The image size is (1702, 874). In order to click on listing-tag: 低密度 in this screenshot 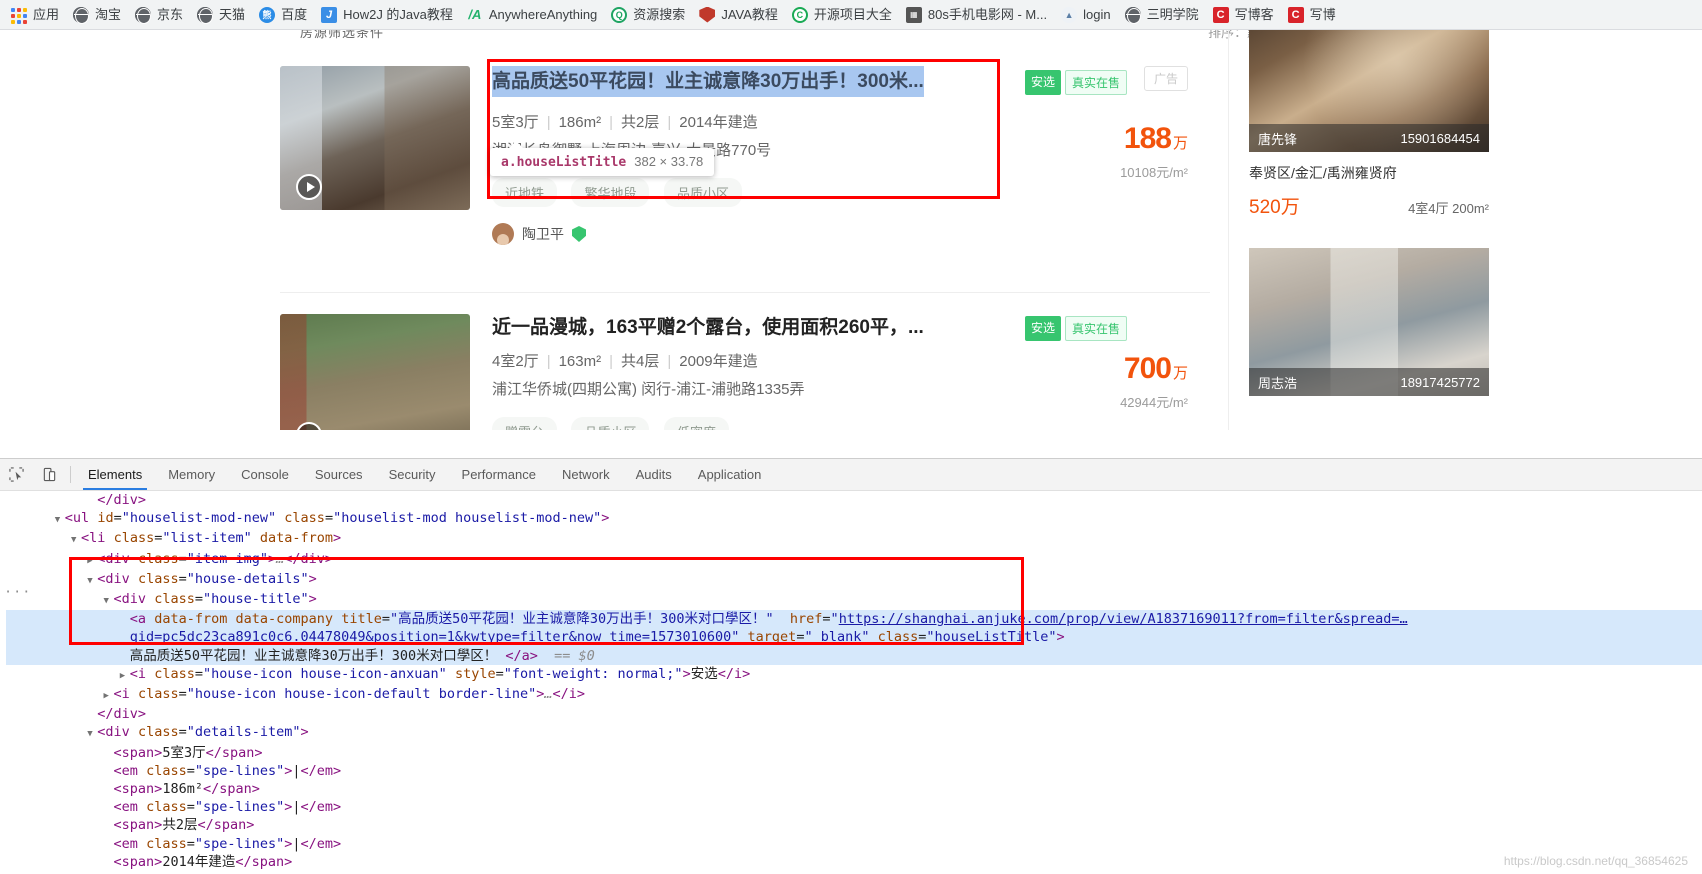, I will do `click(696, 423)`.